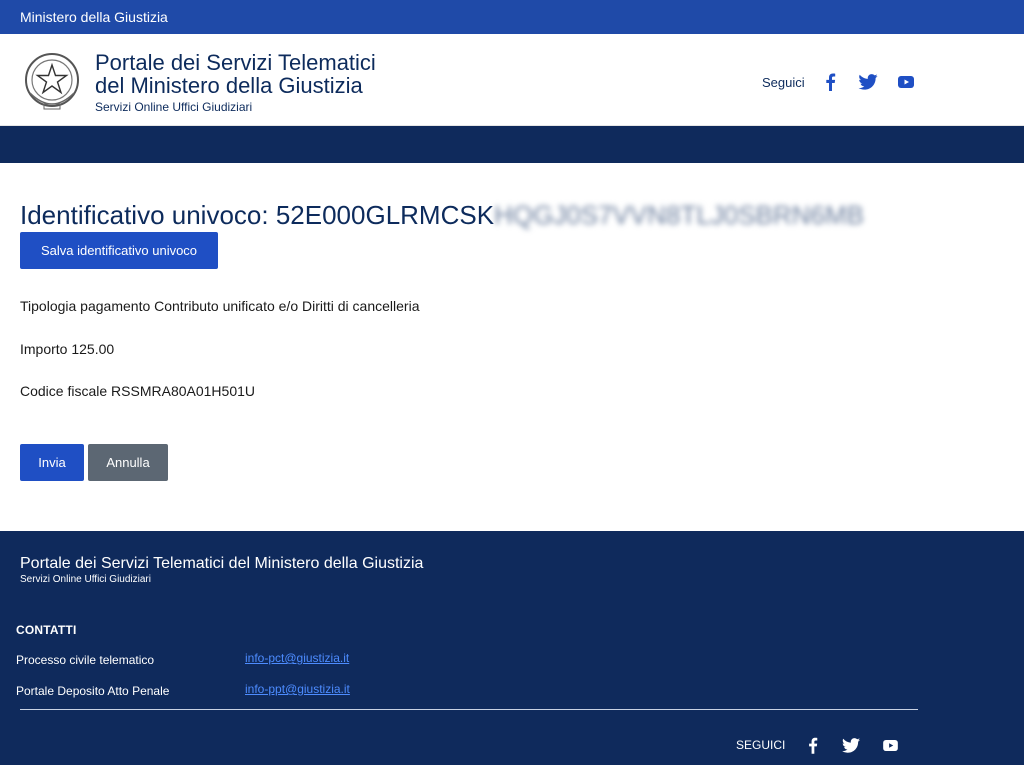 Image resolution: width=1024 pixels, height=765 pixels. I want to click on republic-emblem-icon, so click(52, 82).